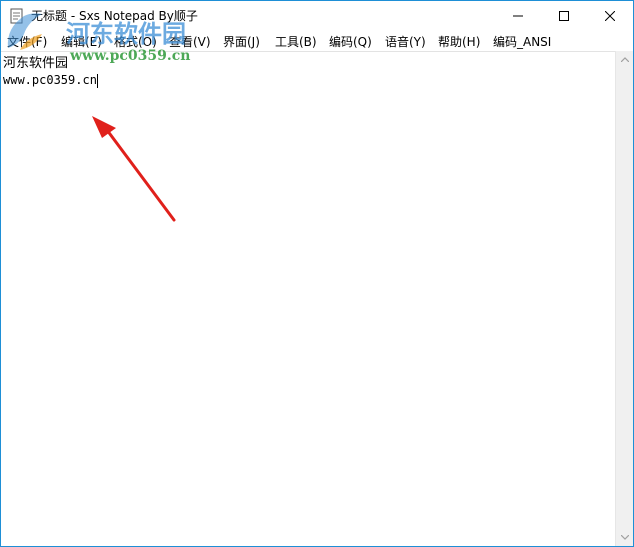 The height and width of the screenshot is (547, 634). Describe the element at coordinates (317, 16) in the screenshot. I see `title-bar: 无标题 - Sxs Notepad By顺子` at that location.